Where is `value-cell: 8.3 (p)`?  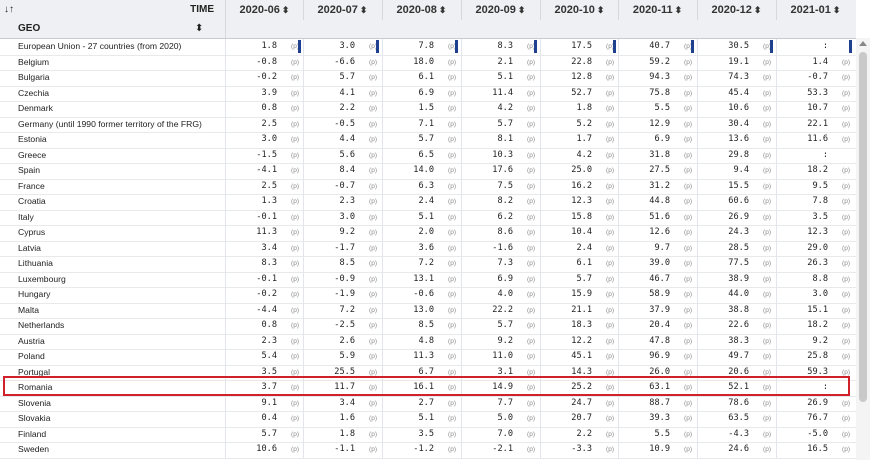 value-cell: 8.3 (p) is located at coordinates (264, 264).